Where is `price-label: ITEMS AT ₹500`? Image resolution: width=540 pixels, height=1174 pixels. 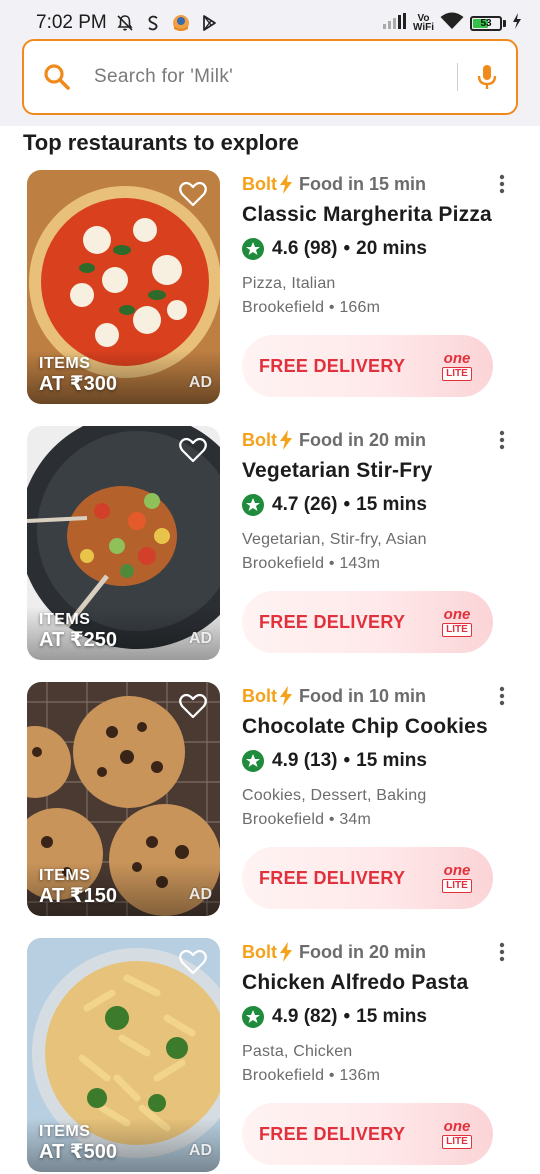
price-label: ITEMS AT ₹500 is located at coordinates (78, 1142).